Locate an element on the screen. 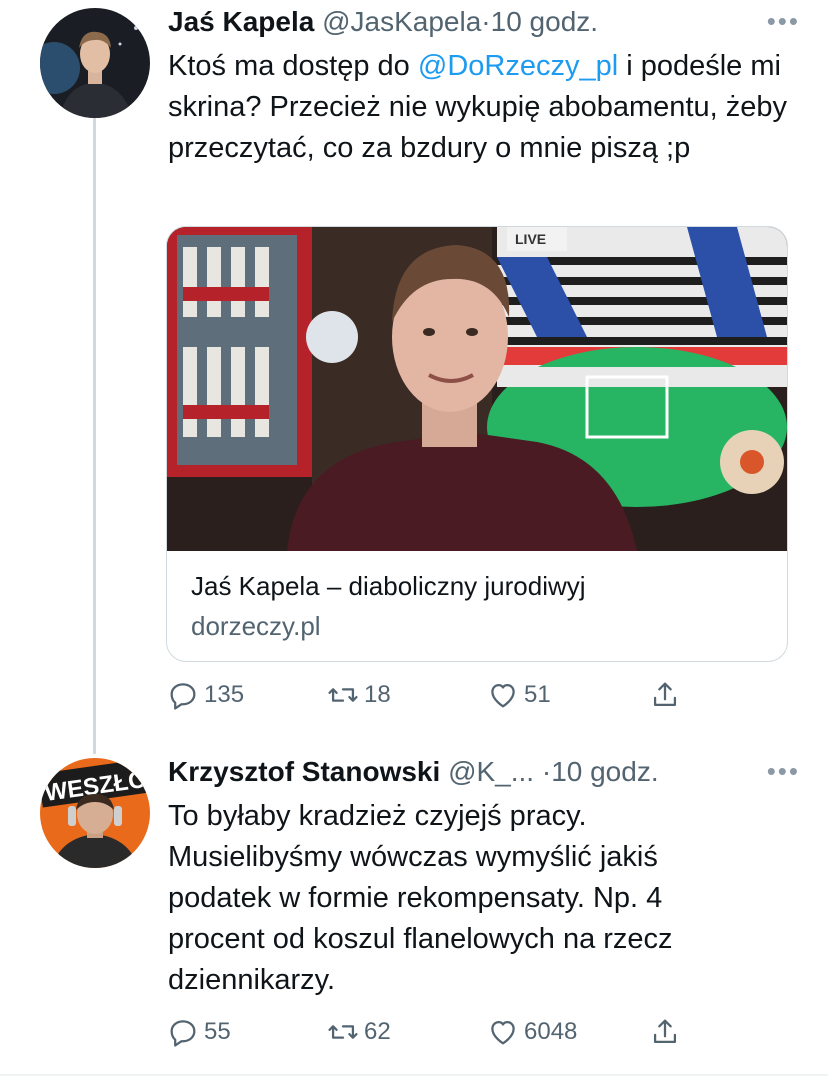 The image size is (828, 1076). tweet2-header: Krzysztof Stanowski @K_... ·10 godz. is located at coordinates (413, 772).